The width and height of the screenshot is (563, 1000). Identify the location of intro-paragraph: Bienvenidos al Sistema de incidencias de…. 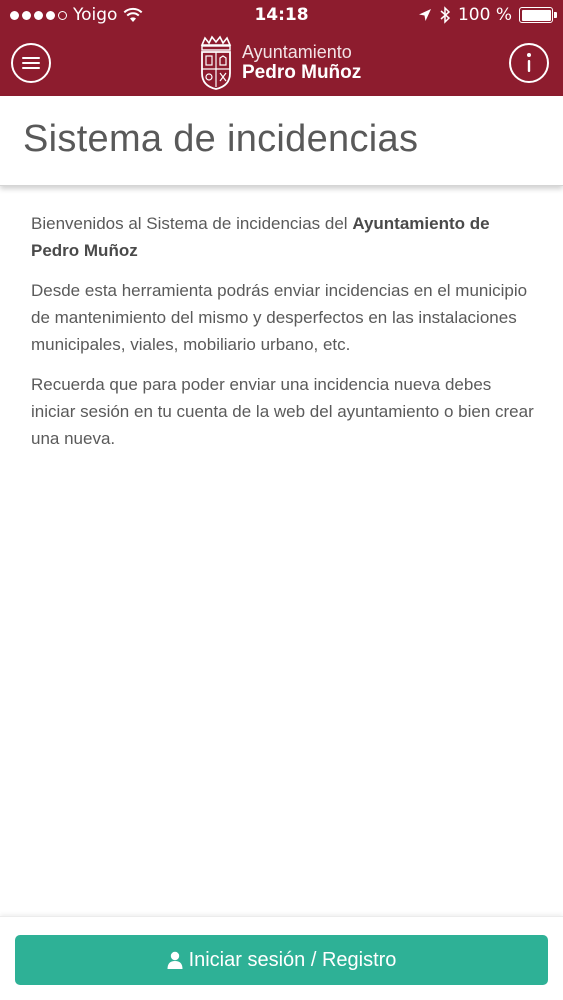
(283, 237).